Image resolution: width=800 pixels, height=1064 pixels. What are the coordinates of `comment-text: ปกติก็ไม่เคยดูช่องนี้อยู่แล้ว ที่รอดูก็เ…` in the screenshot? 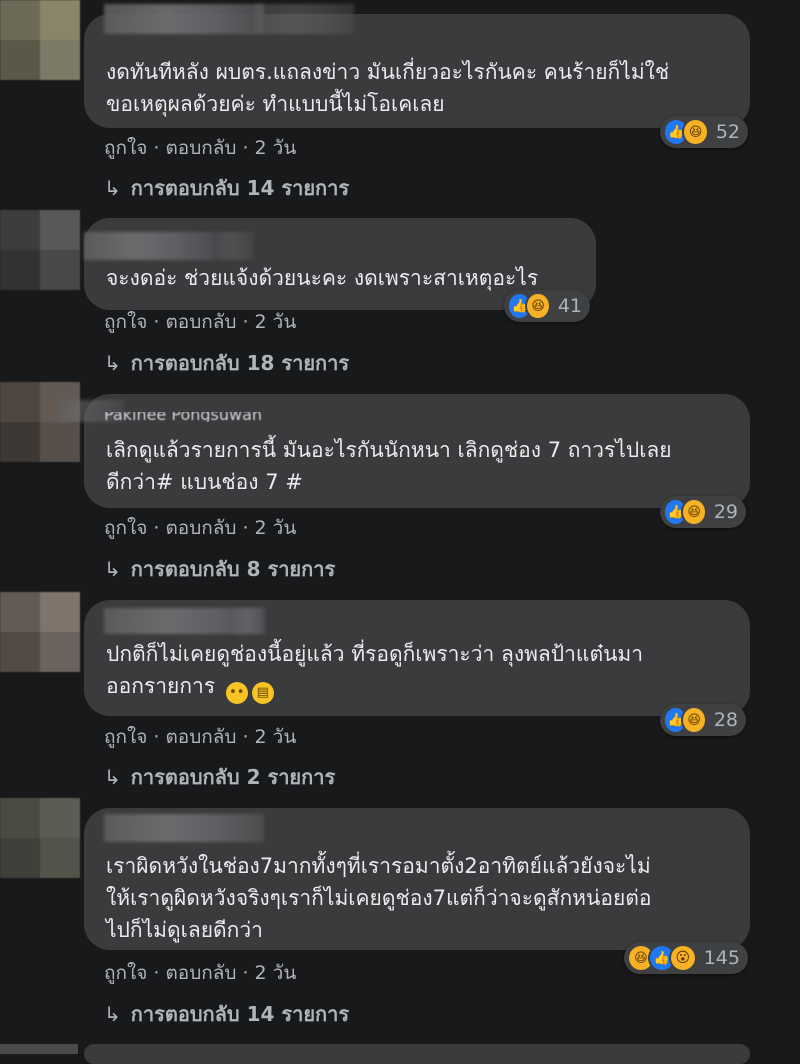 It's located at (374, 671).